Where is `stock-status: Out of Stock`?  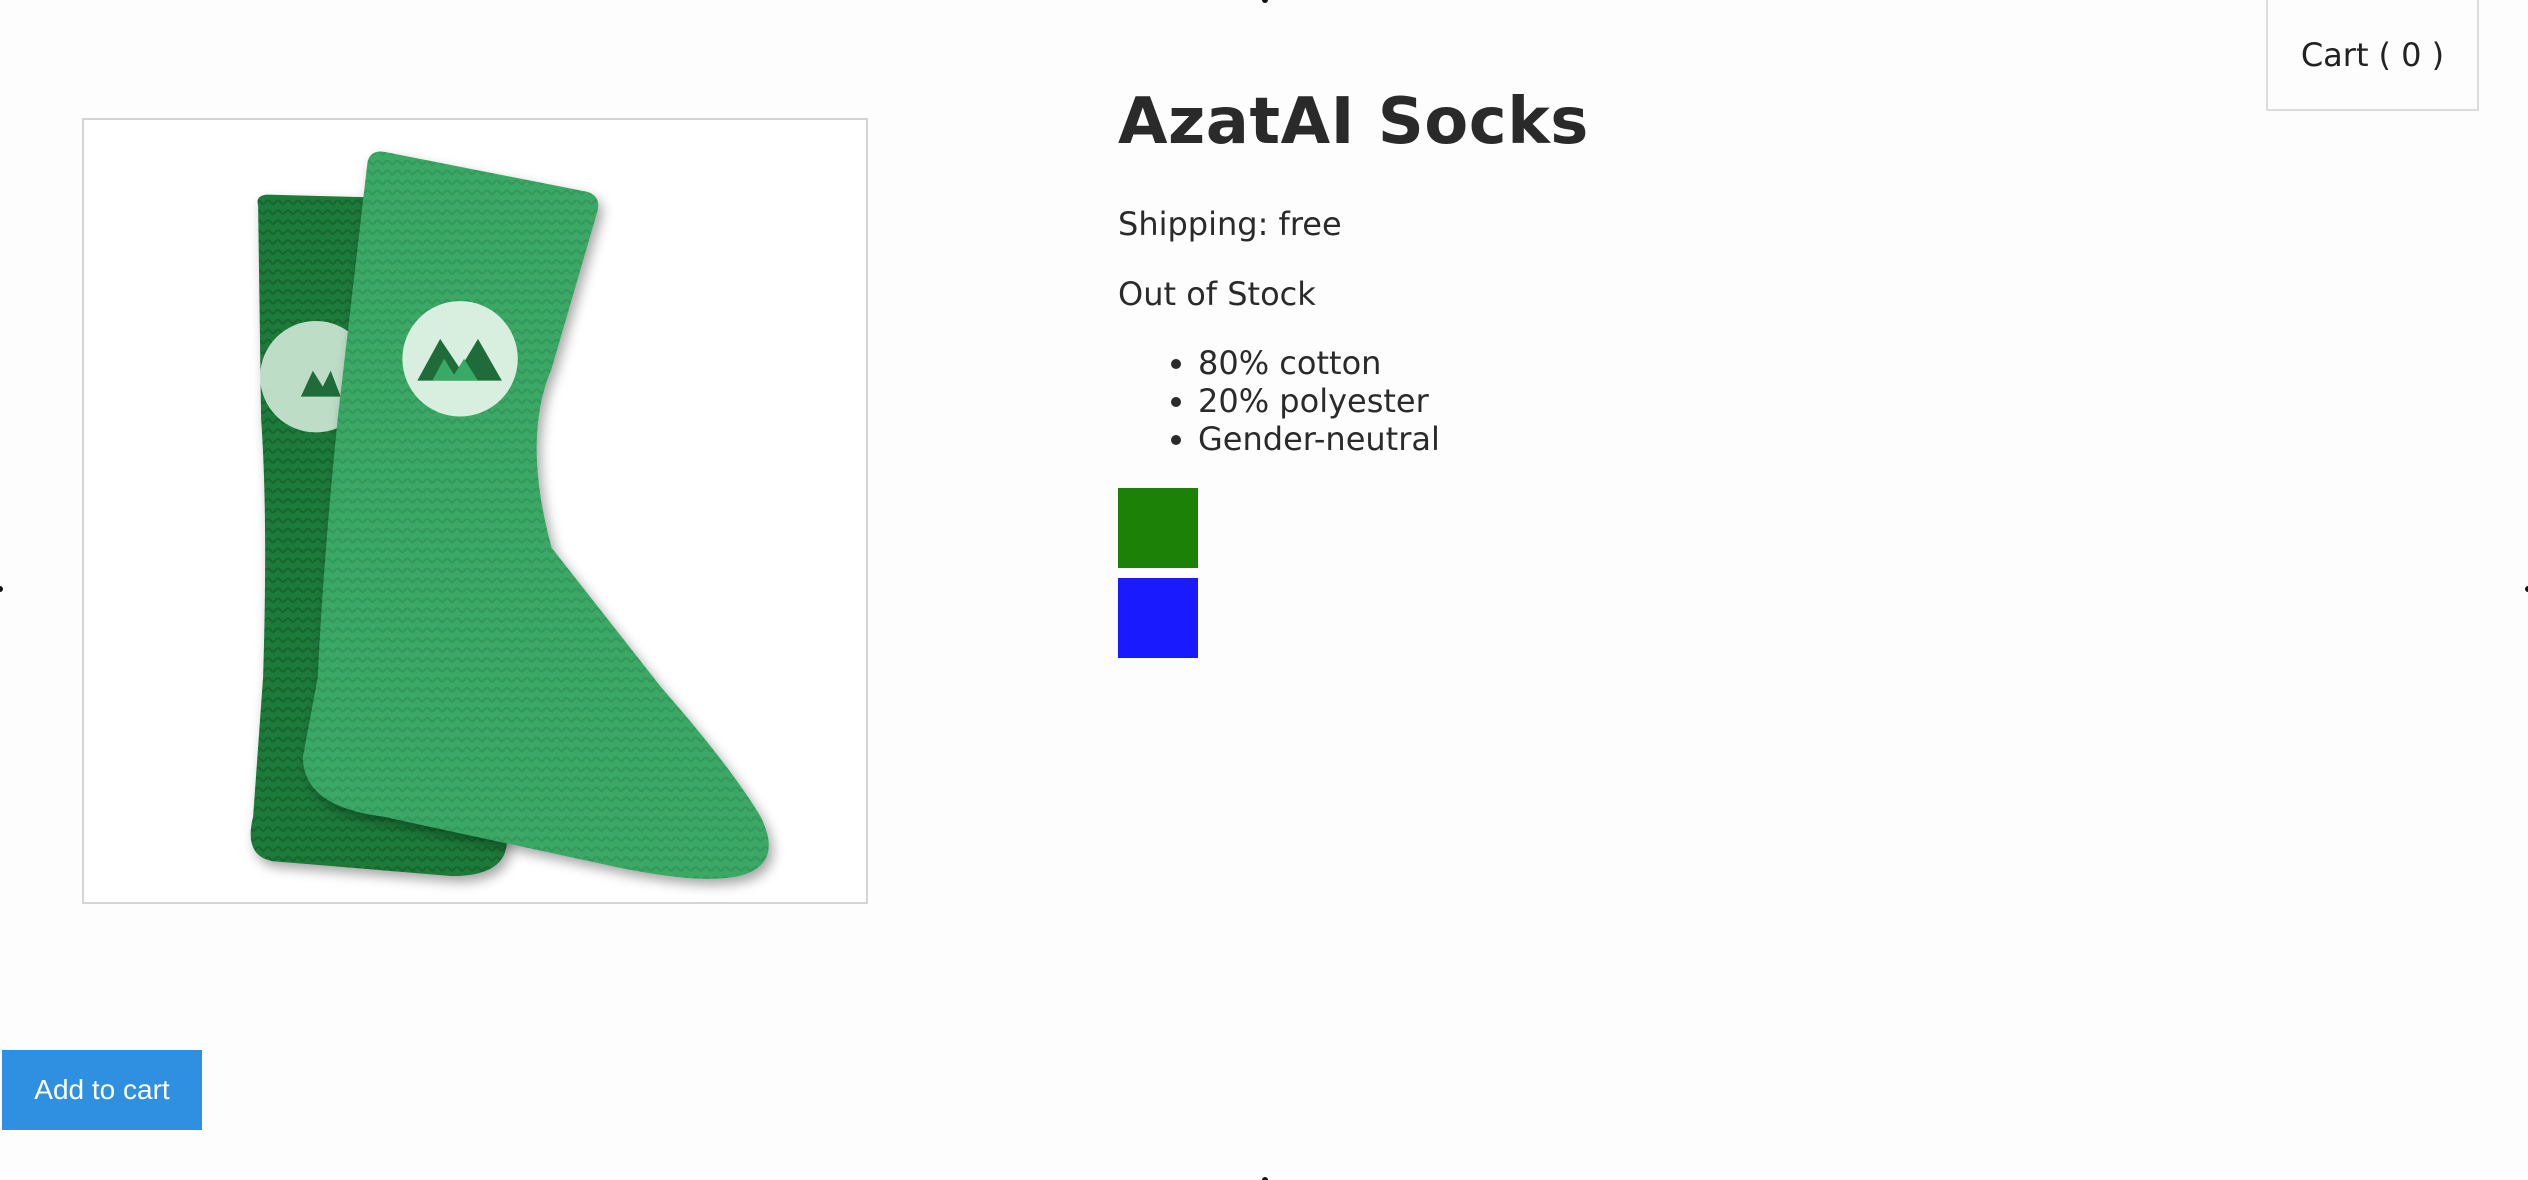 stock-status: Out of Stock is located at coordinates (1217, 294).